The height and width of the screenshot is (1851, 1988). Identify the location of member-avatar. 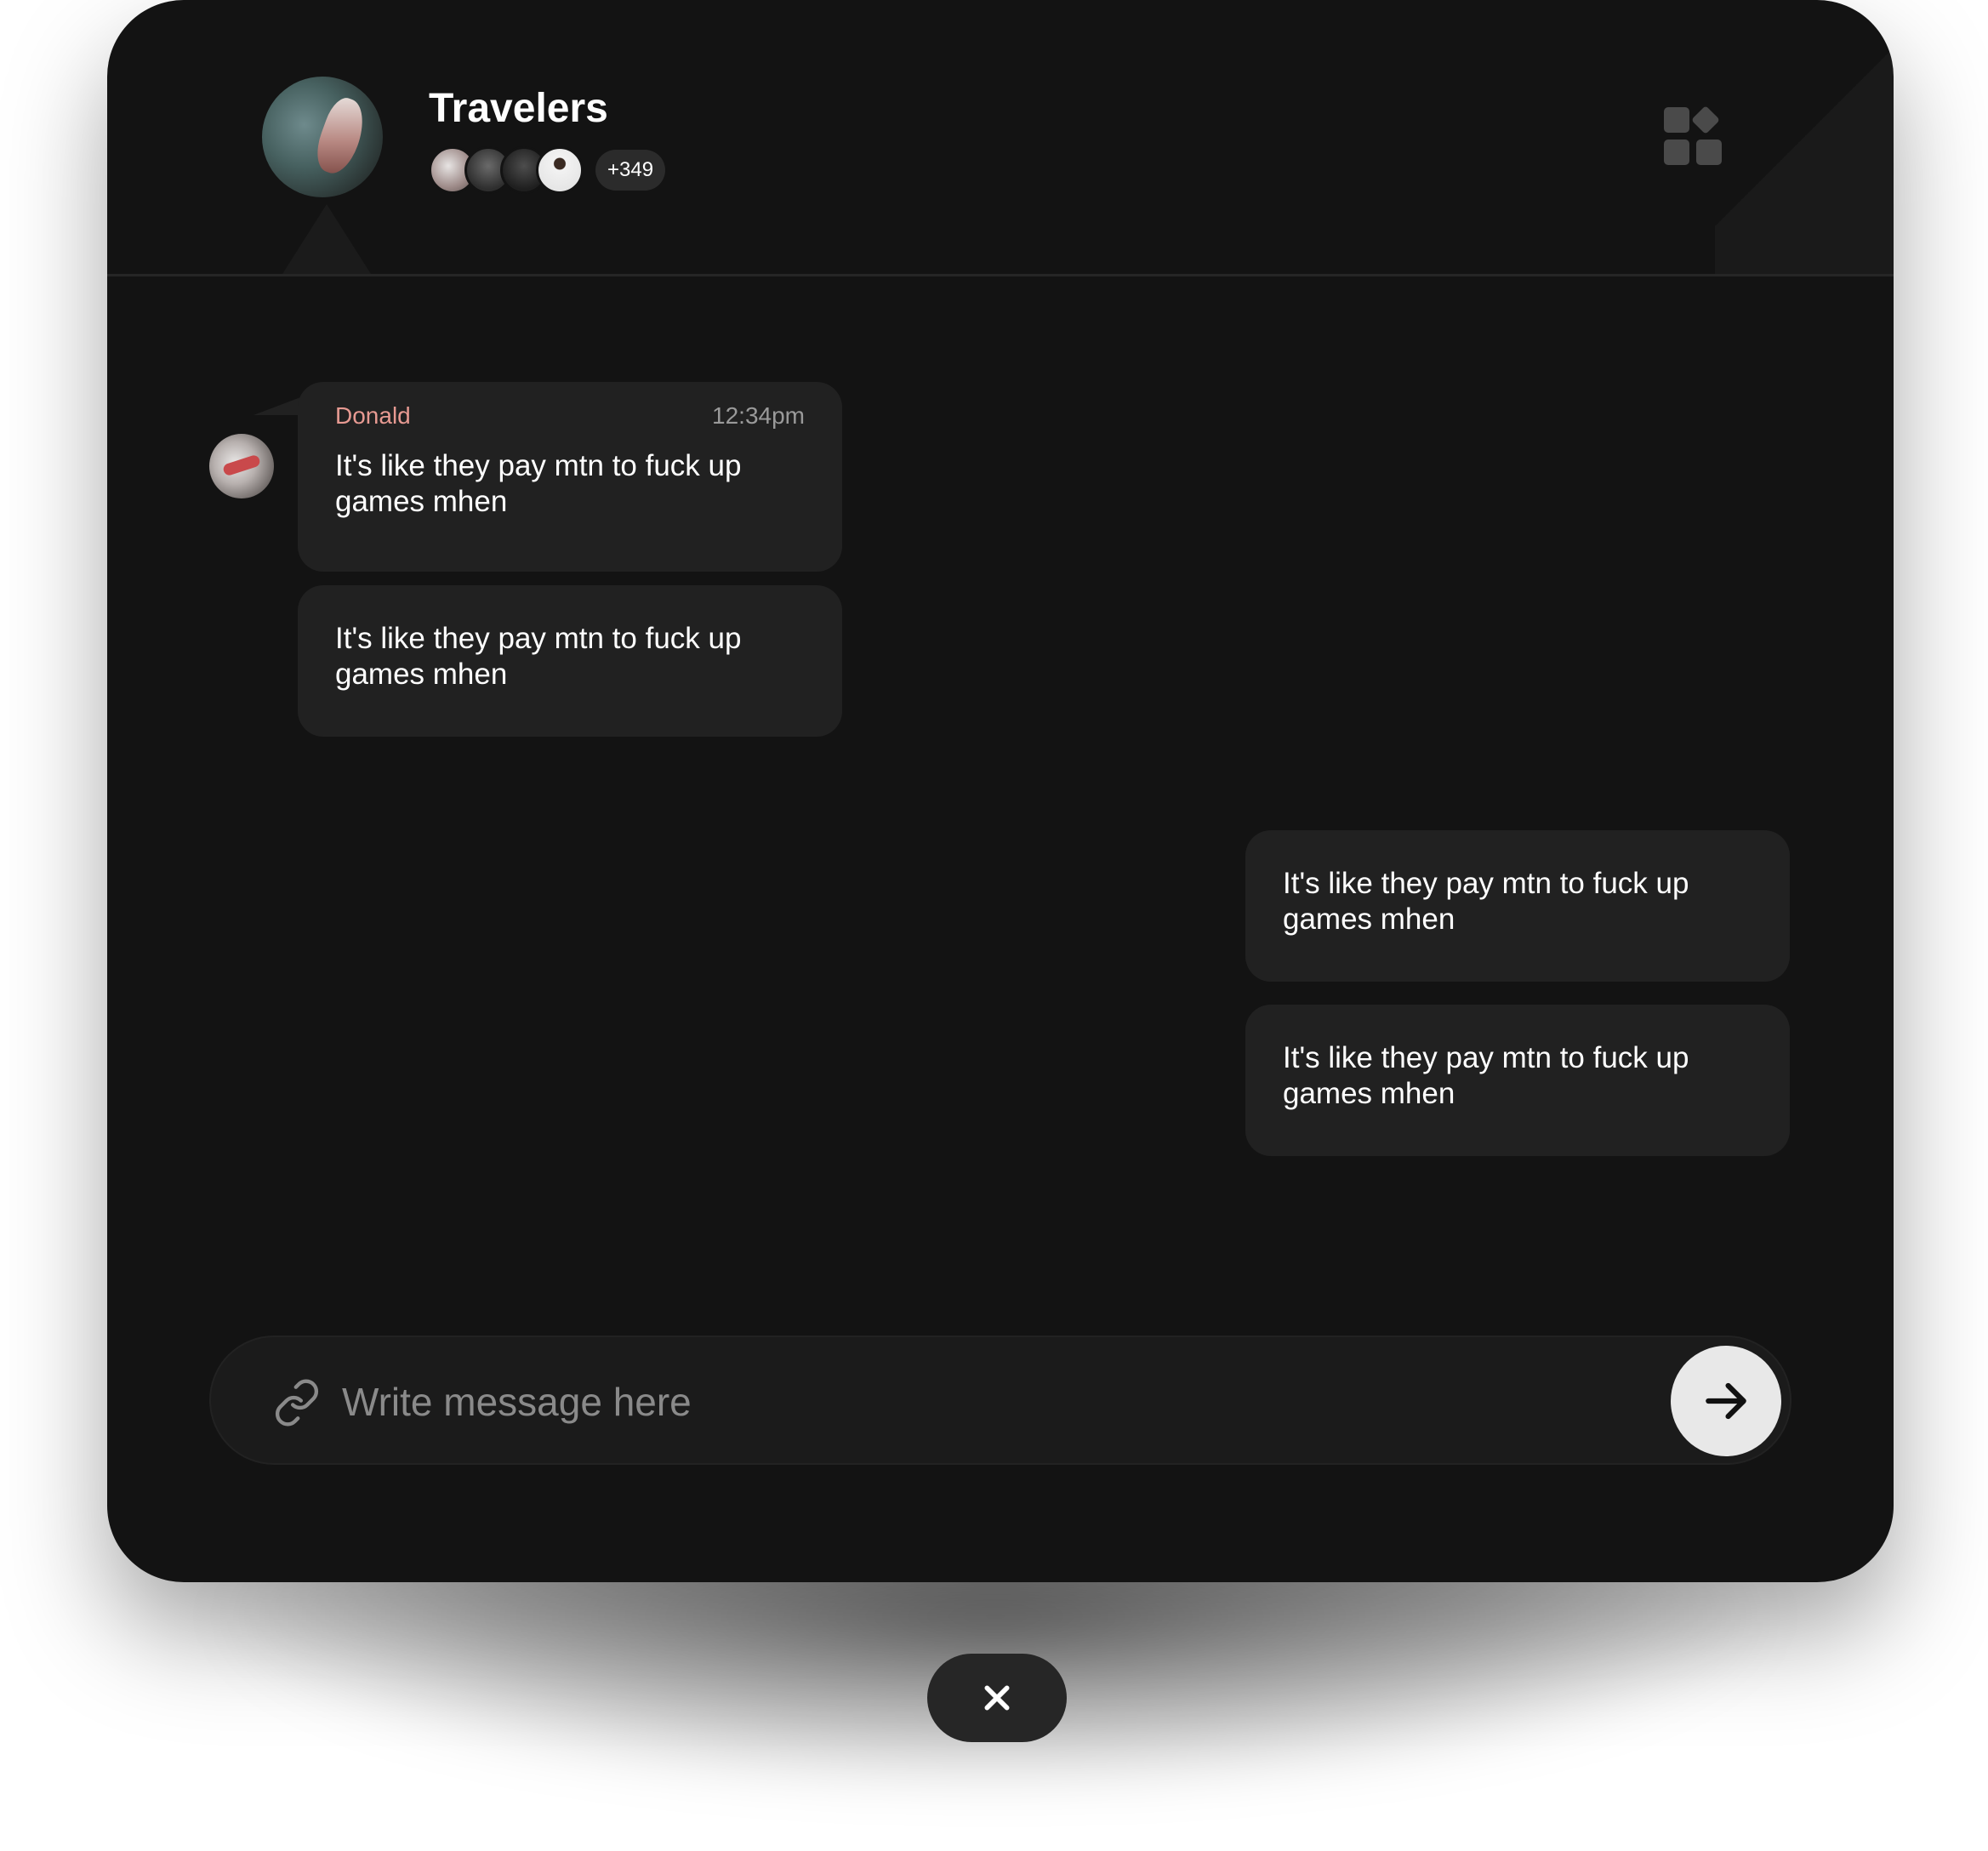
(560, 170).